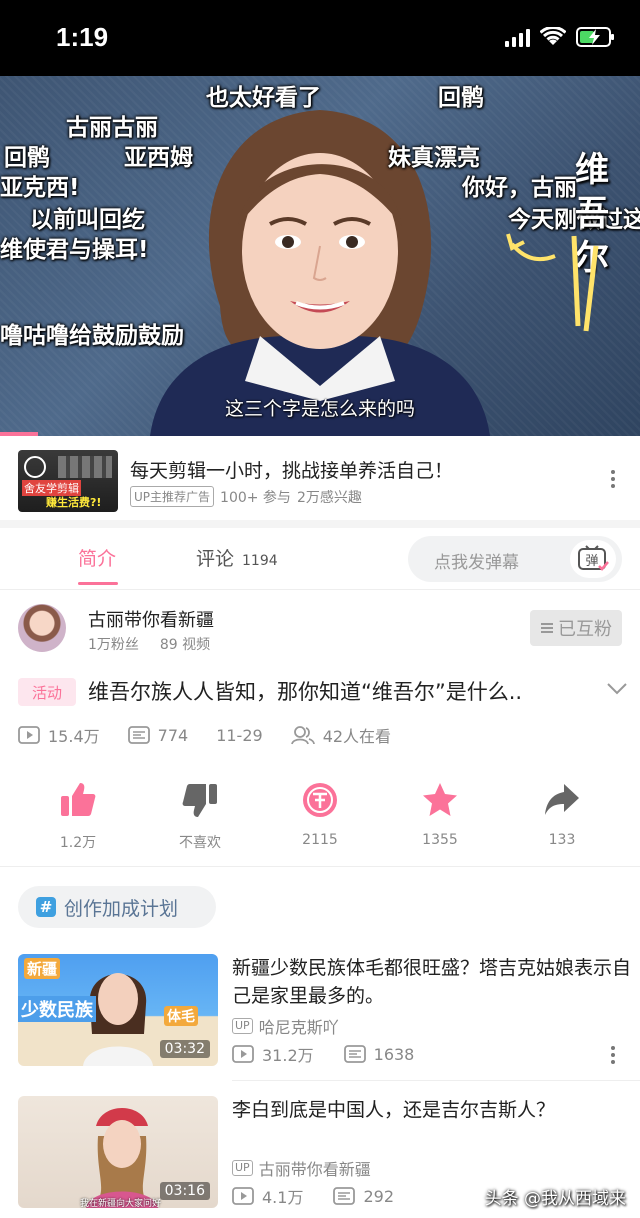 The width and height of the screenshot is (640, 1218). What do you see at coordinates (42, 968) in the screenshot?
I see `thumb-text: 新疆` at bounding box center [42, 968].